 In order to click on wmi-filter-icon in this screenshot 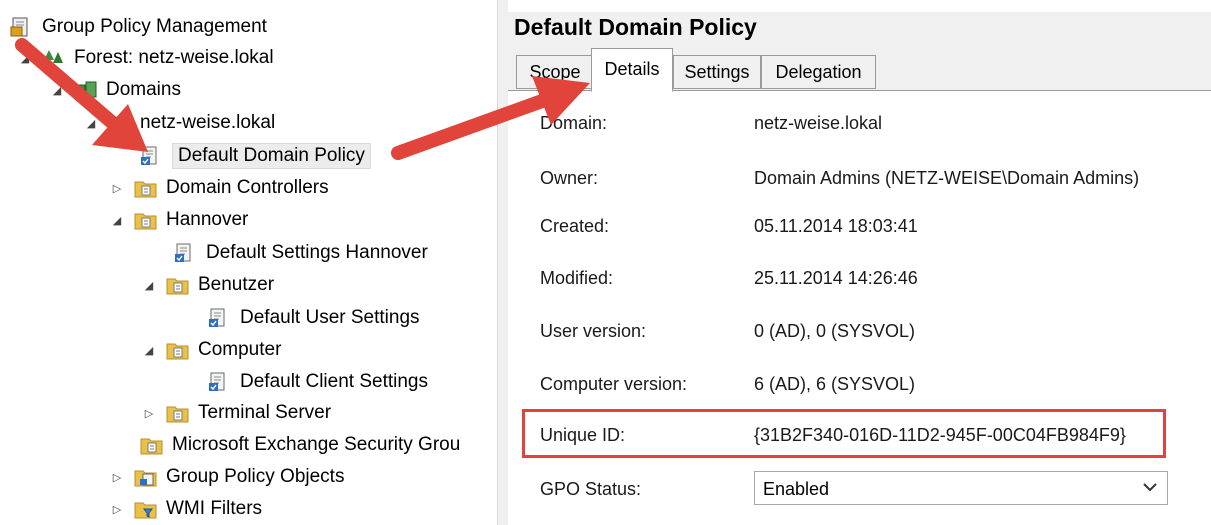, I will do `click(145, 510)`.